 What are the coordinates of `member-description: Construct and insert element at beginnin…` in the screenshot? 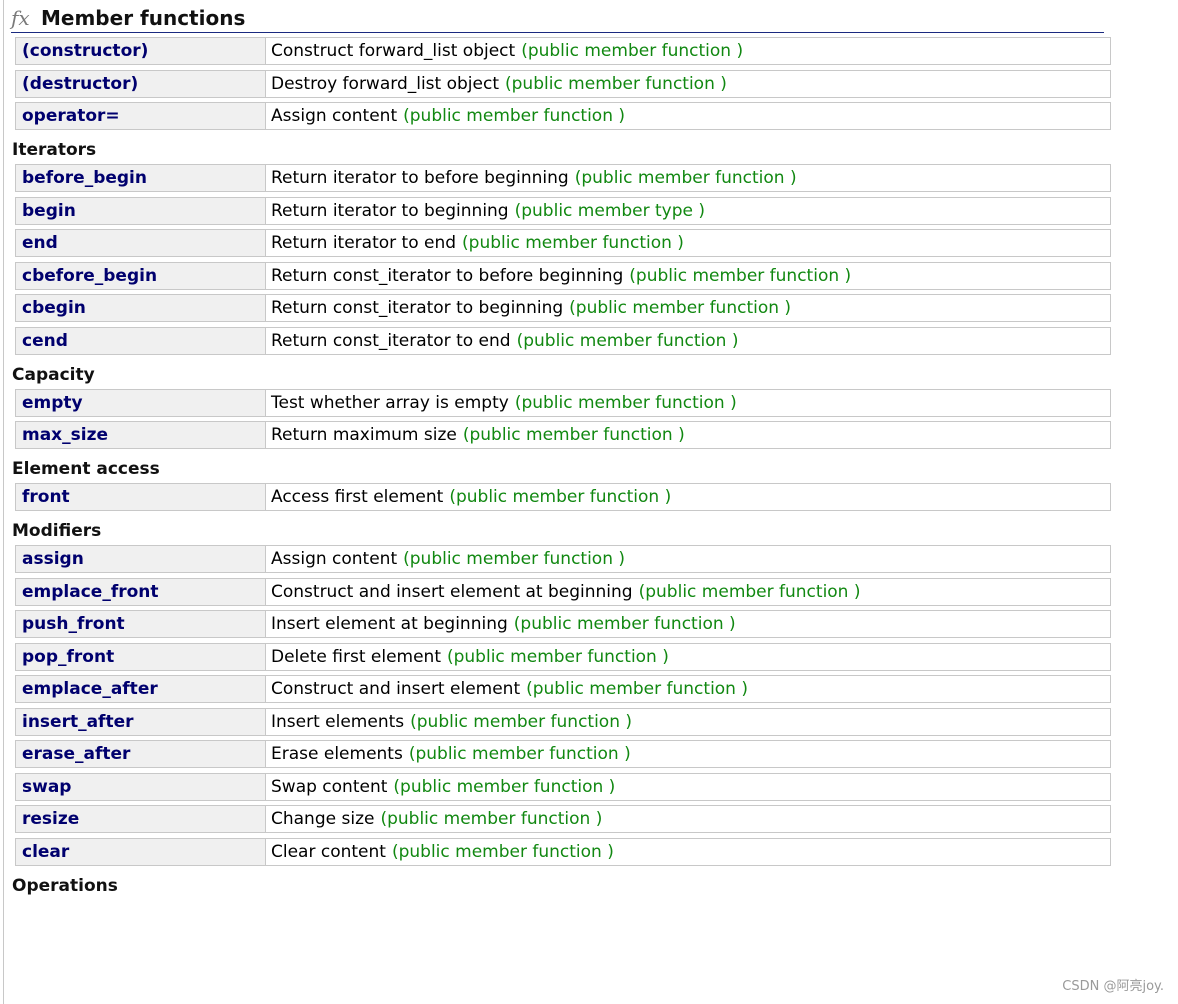 It's located at (452, 591).